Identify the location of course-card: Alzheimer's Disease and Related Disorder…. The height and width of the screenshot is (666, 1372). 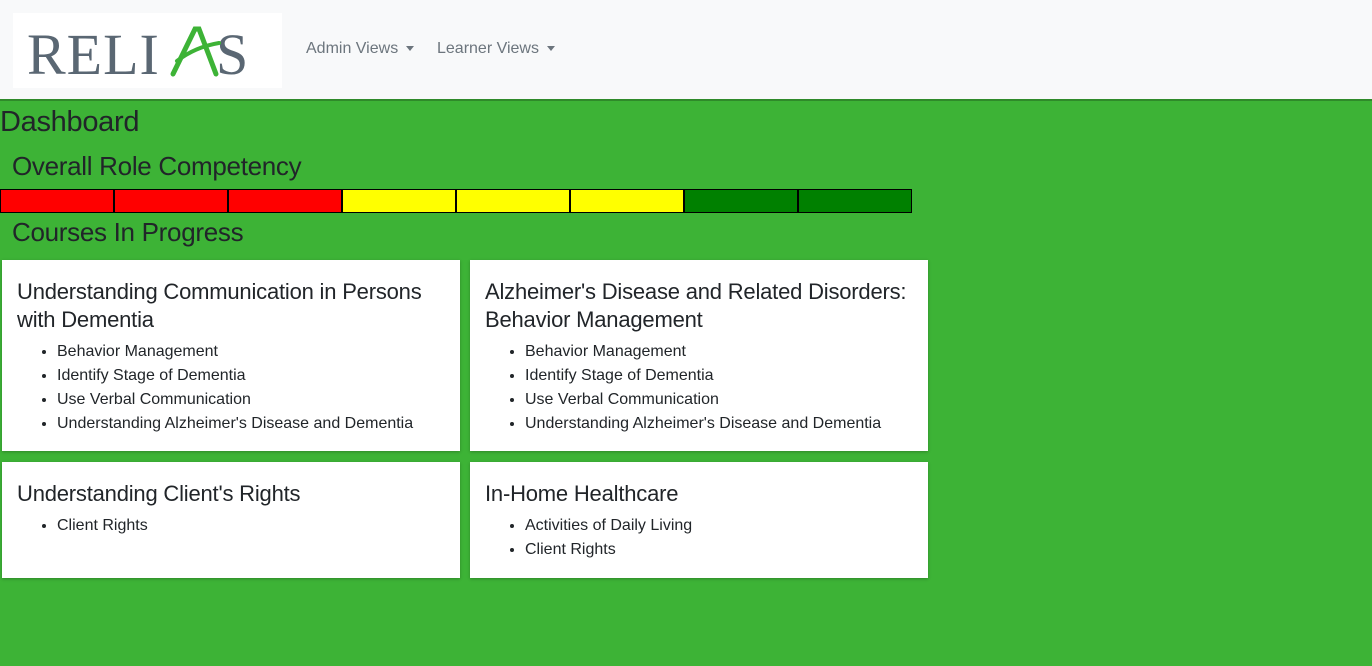
(699, 355).